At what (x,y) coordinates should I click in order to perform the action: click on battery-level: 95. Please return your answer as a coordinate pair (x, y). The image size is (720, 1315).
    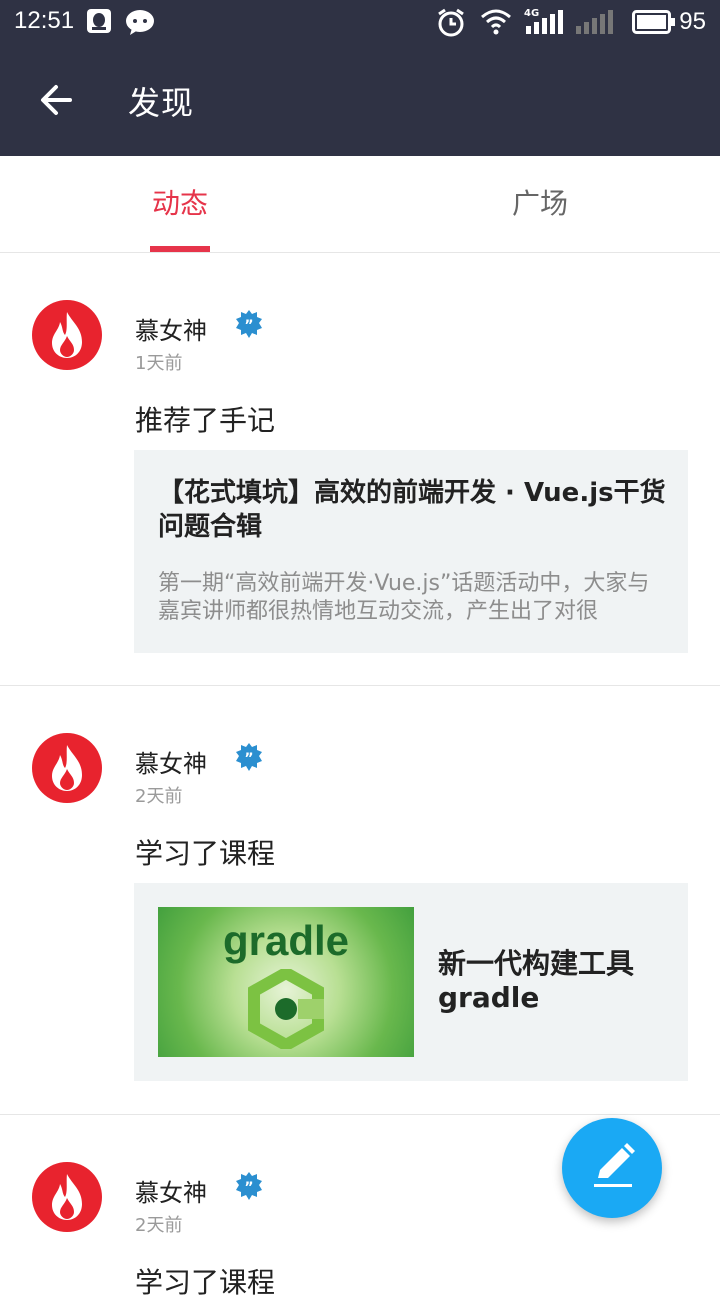
    Looking at the image, I should click on (692, 21).